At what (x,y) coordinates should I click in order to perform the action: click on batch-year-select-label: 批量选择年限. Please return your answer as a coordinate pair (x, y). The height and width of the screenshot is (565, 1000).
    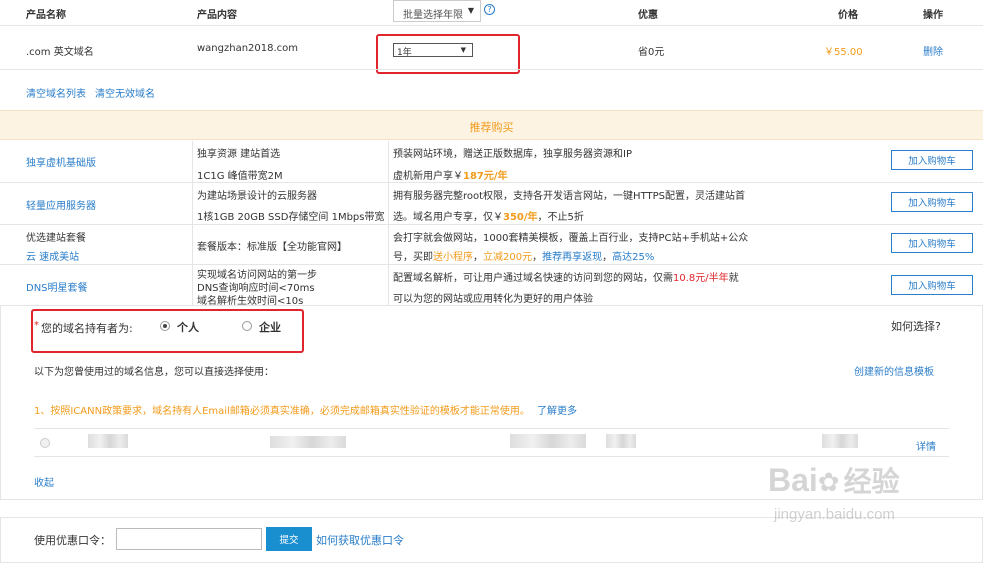
    Looking at the image, I should click on (433, 15).